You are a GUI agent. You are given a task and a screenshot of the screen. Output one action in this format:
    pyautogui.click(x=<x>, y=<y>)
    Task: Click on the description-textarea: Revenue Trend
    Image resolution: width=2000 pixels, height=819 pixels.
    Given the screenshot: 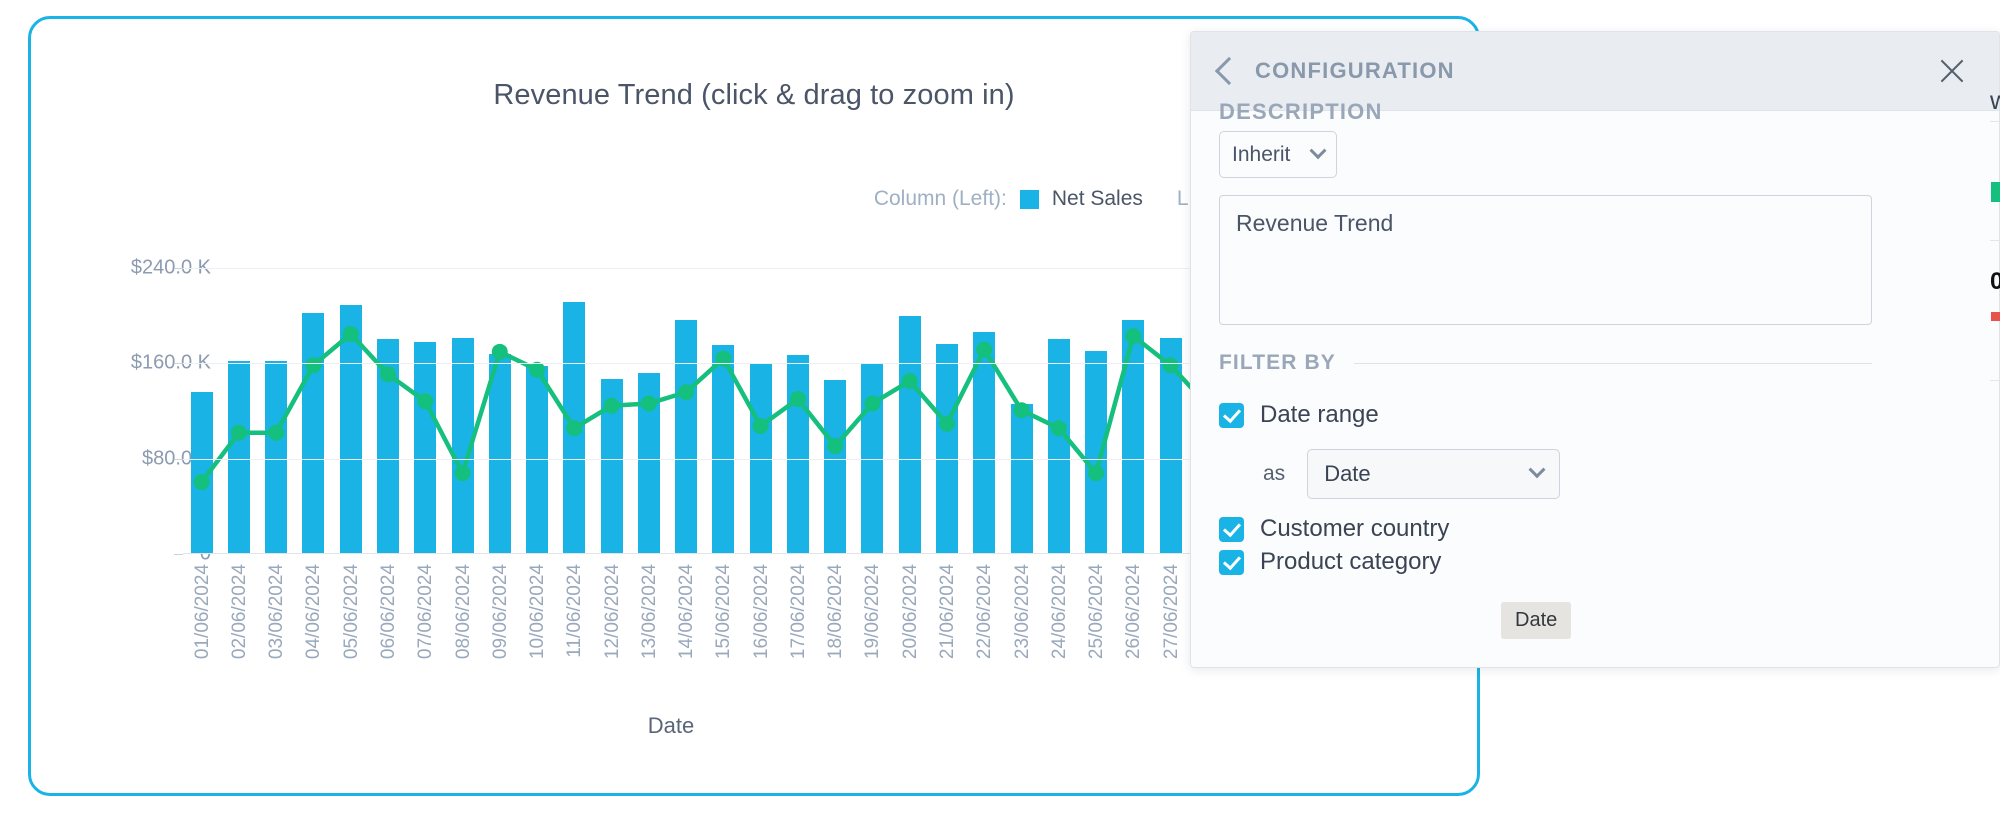 What is the action you would take?
    pyautogui.click(x=1545, y=260)
    